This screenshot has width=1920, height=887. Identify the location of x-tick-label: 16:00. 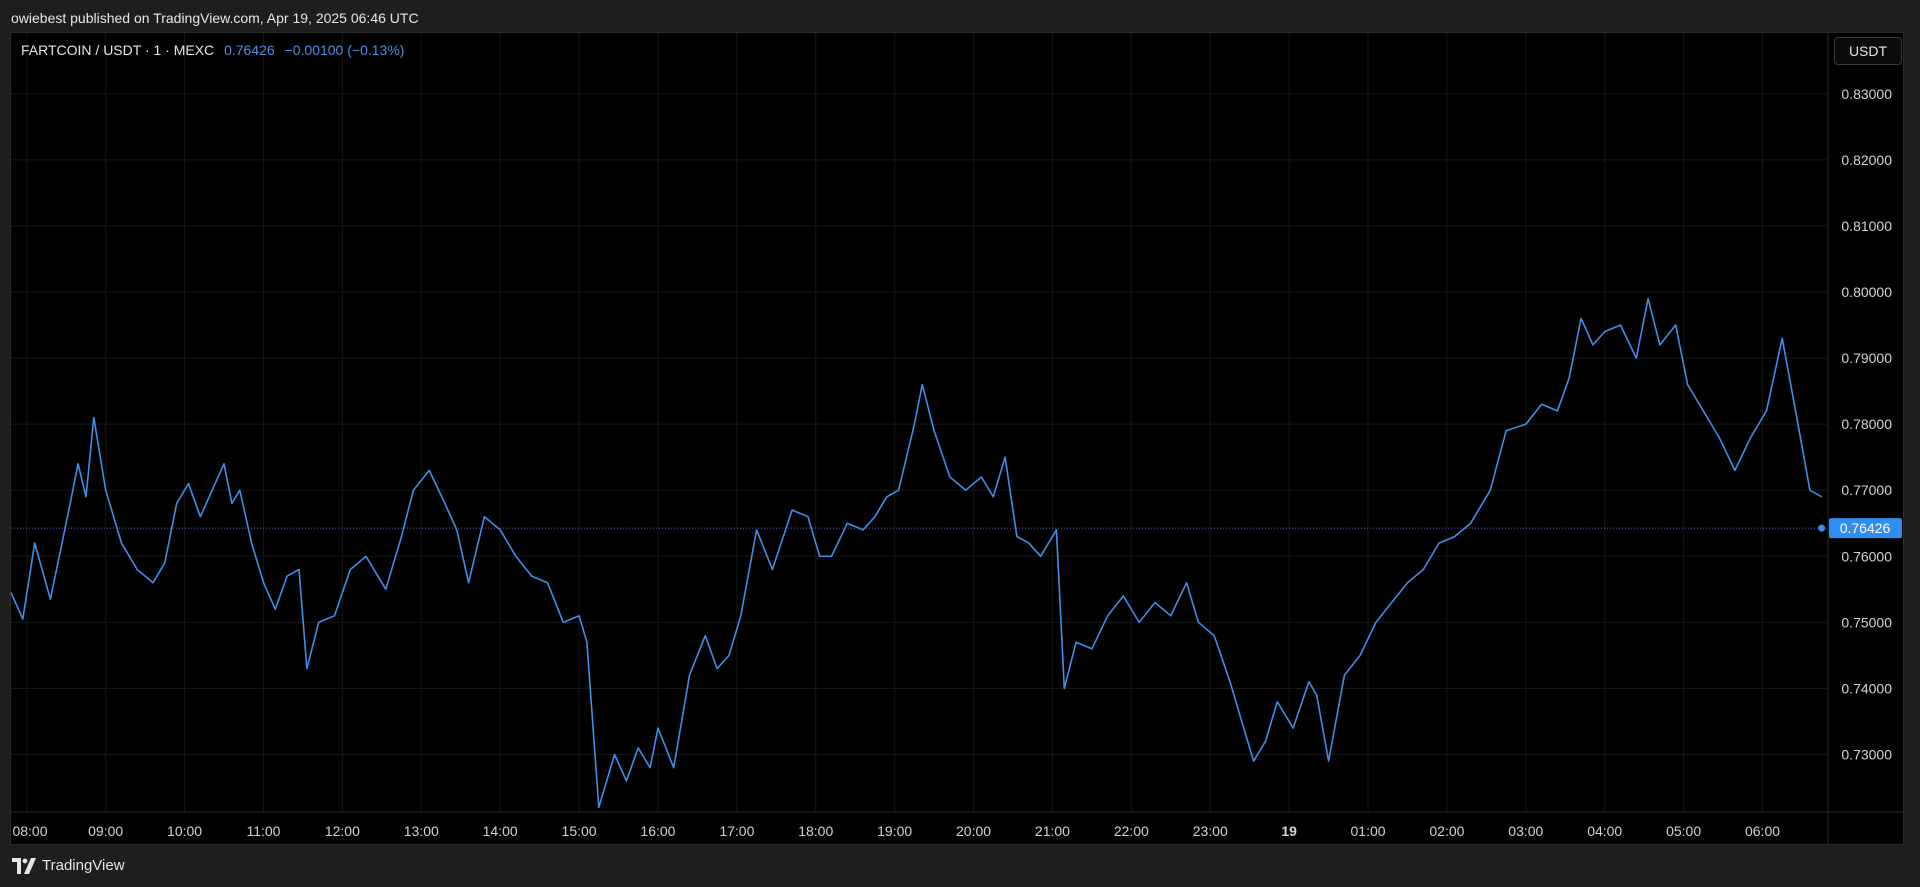
(657, 831).